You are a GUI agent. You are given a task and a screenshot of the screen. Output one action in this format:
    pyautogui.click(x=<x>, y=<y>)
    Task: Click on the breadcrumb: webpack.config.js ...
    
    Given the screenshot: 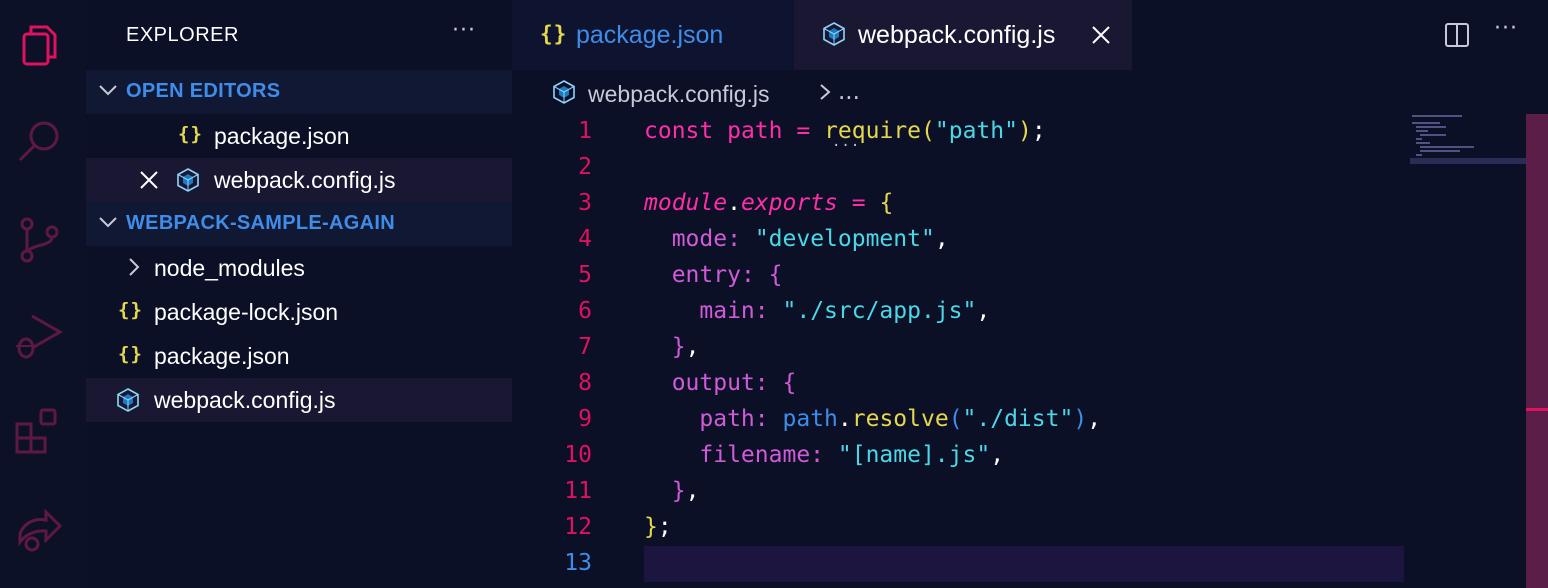 What is the action you would take?
    pyautogui.click(x=1030, y=93)
    